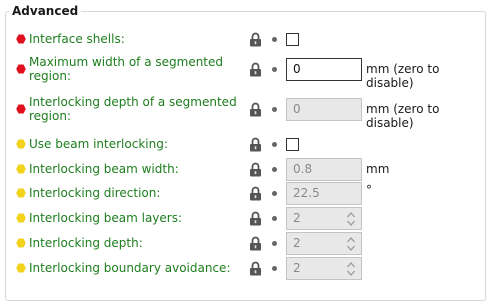 The height and width of the screenshot is (301, 489). What do you see at coordinates (378, 169) in the screenshot?
I see `unit-label: mm` at bounding box center [378, 169].